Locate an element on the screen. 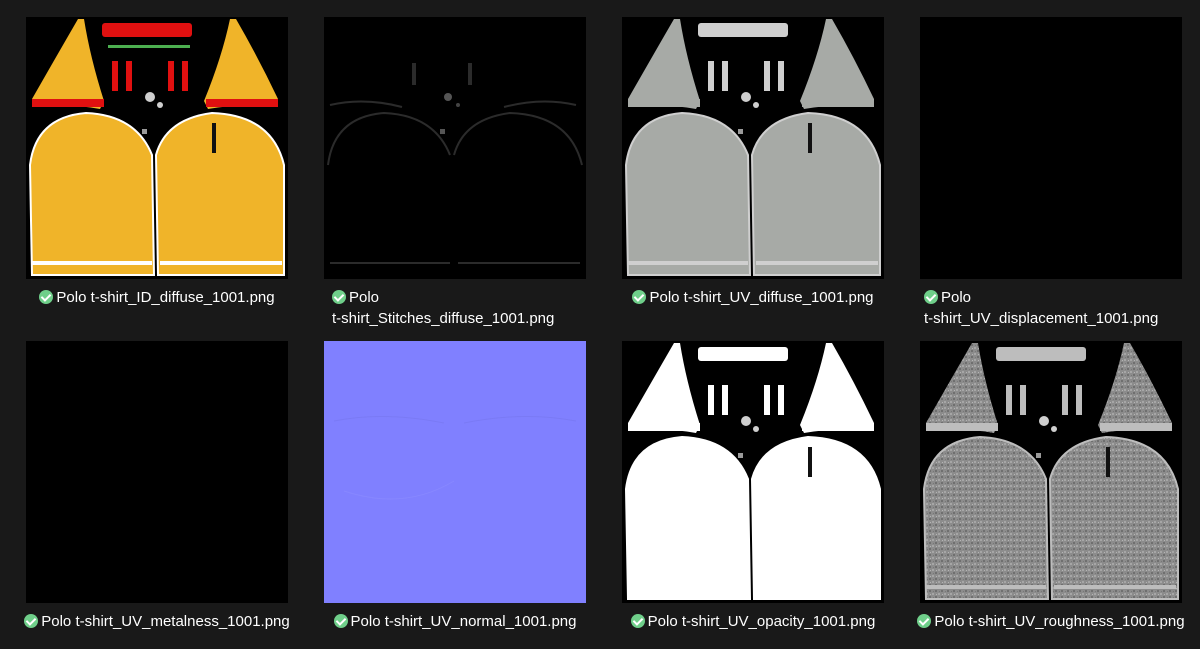 The width and height of the screenshot is (1200, 649). thumbnail-uv-displacement is located at coordinates (1051, 148).